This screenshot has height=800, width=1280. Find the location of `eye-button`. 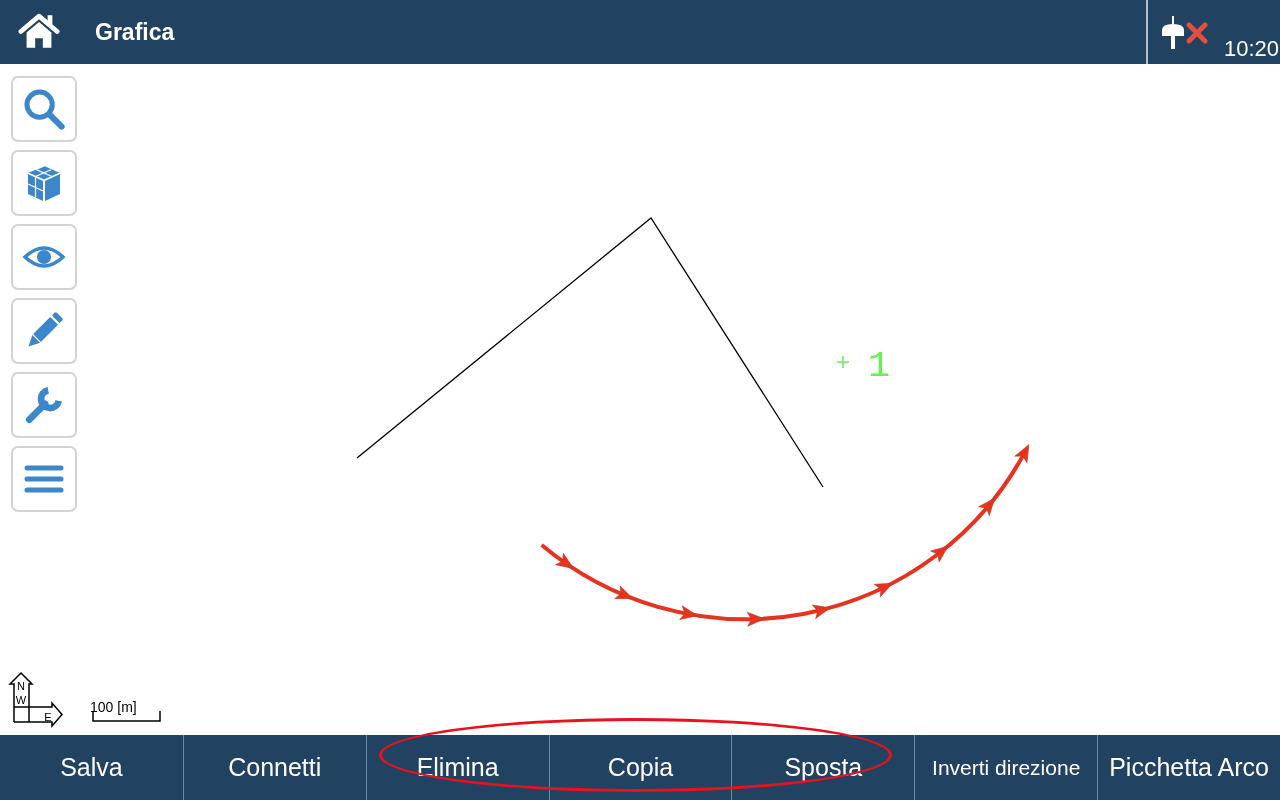

eye-button is located at coordinates (44, 257).